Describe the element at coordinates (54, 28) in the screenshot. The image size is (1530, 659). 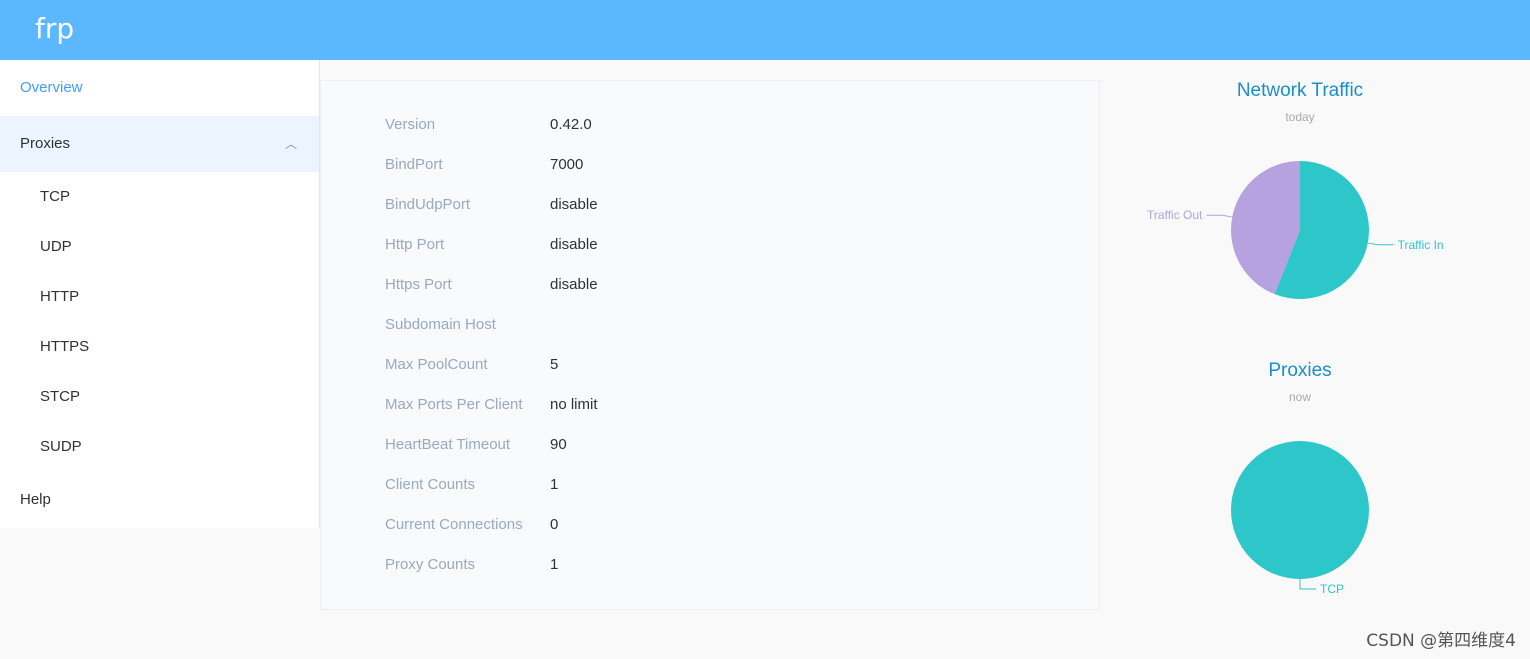
I see `brand-logo: frp` at that location.